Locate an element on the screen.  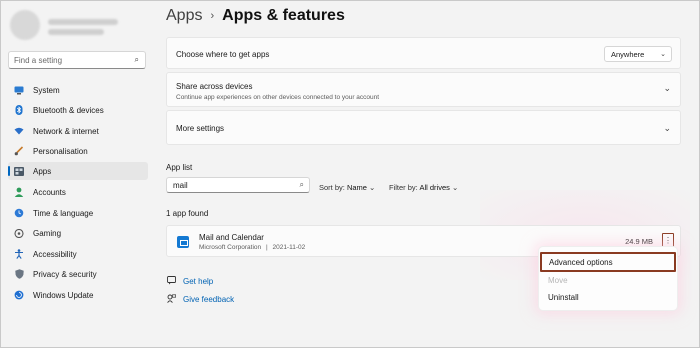
sidebar-item-personalisation: Personalisation is located at coordinates (78, 151).